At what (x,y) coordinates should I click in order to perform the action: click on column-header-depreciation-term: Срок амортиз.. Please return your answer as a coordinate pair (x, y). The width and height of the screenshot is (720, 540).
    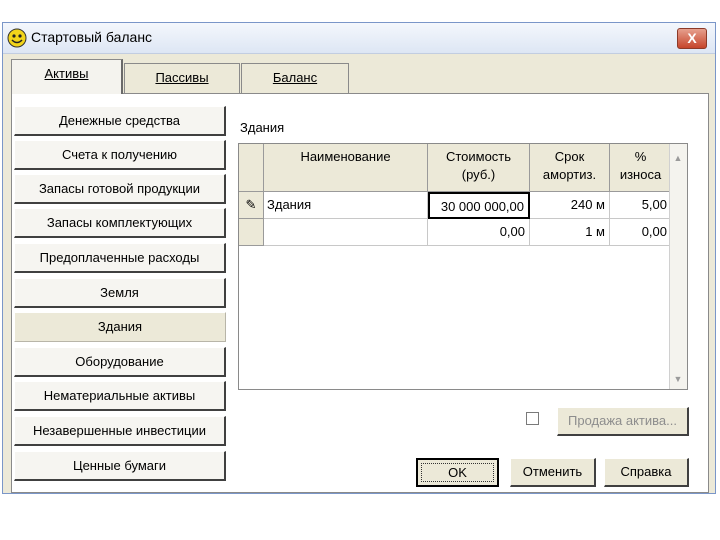
    Looking at the image, I should click on (570, 168).